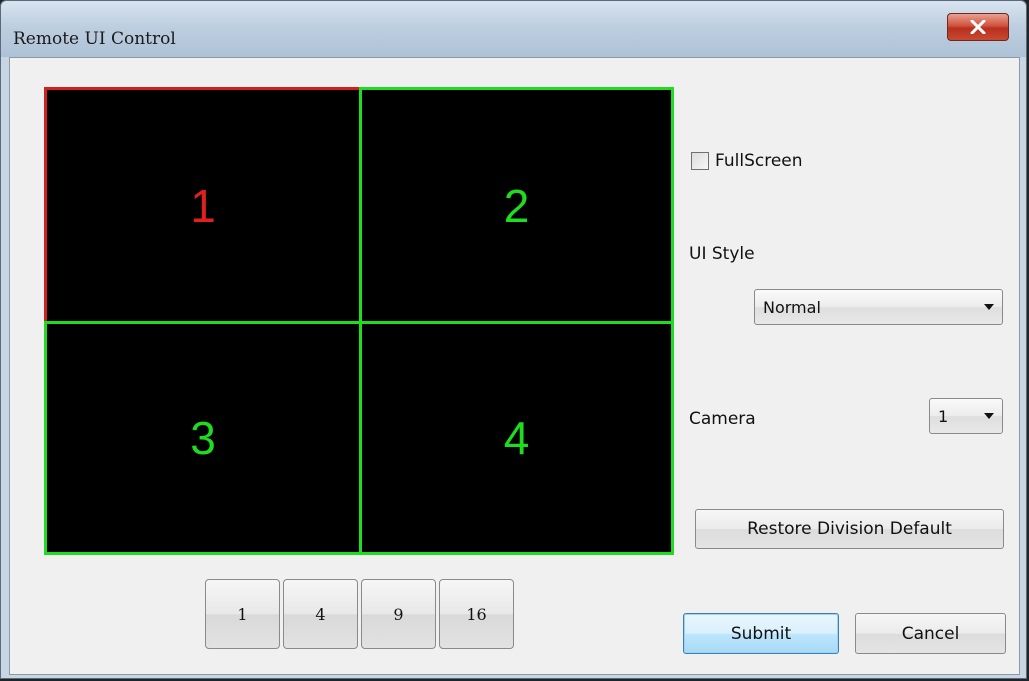  I want to click on close-button, so click(978, 27).